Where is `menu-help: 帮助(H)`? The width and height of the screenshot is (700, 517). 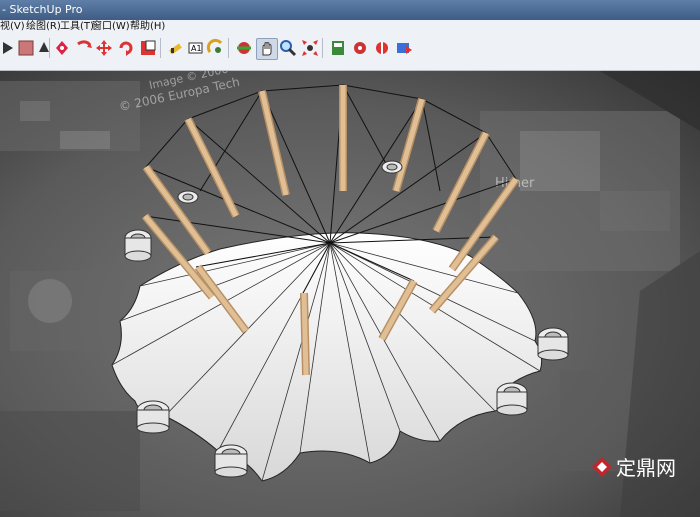
menu-help: 帮助(H) is located at coordinates (147, 27).